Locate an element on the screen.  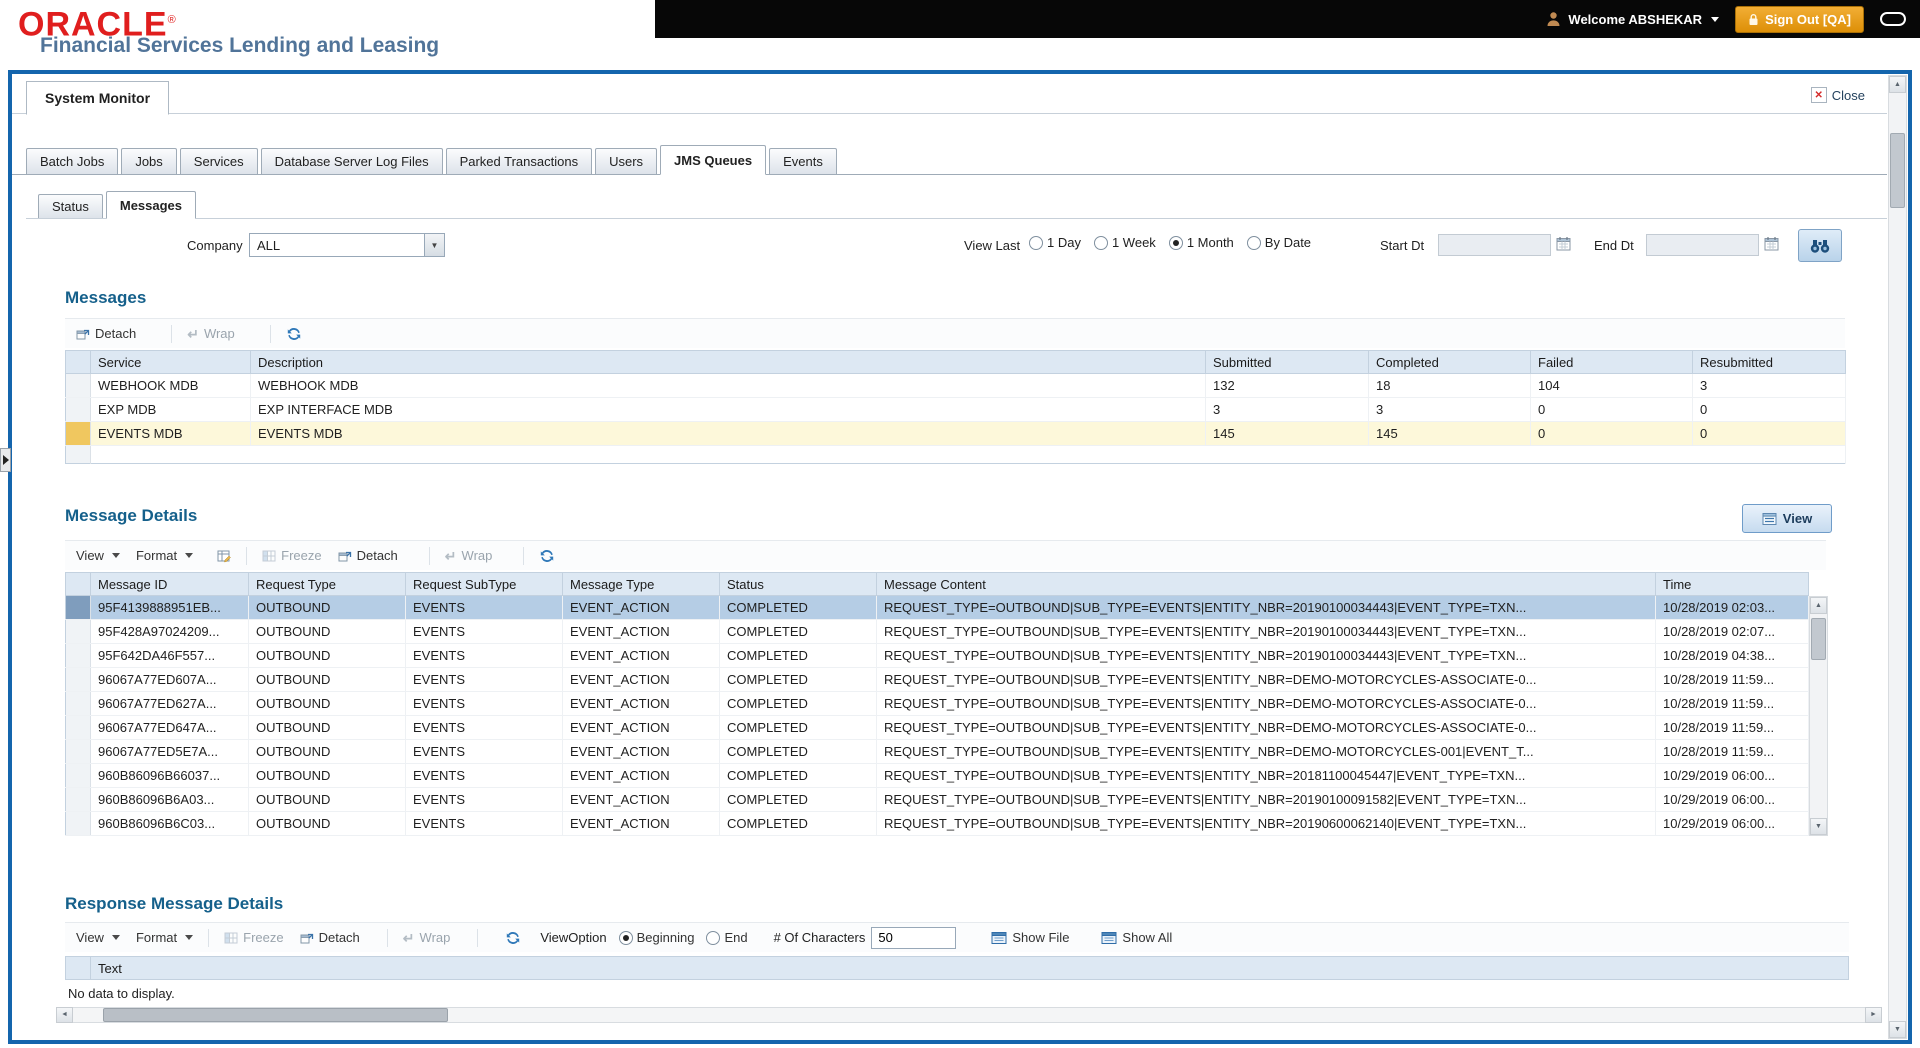
main-tab: Services is located at coordinates (218, 161).